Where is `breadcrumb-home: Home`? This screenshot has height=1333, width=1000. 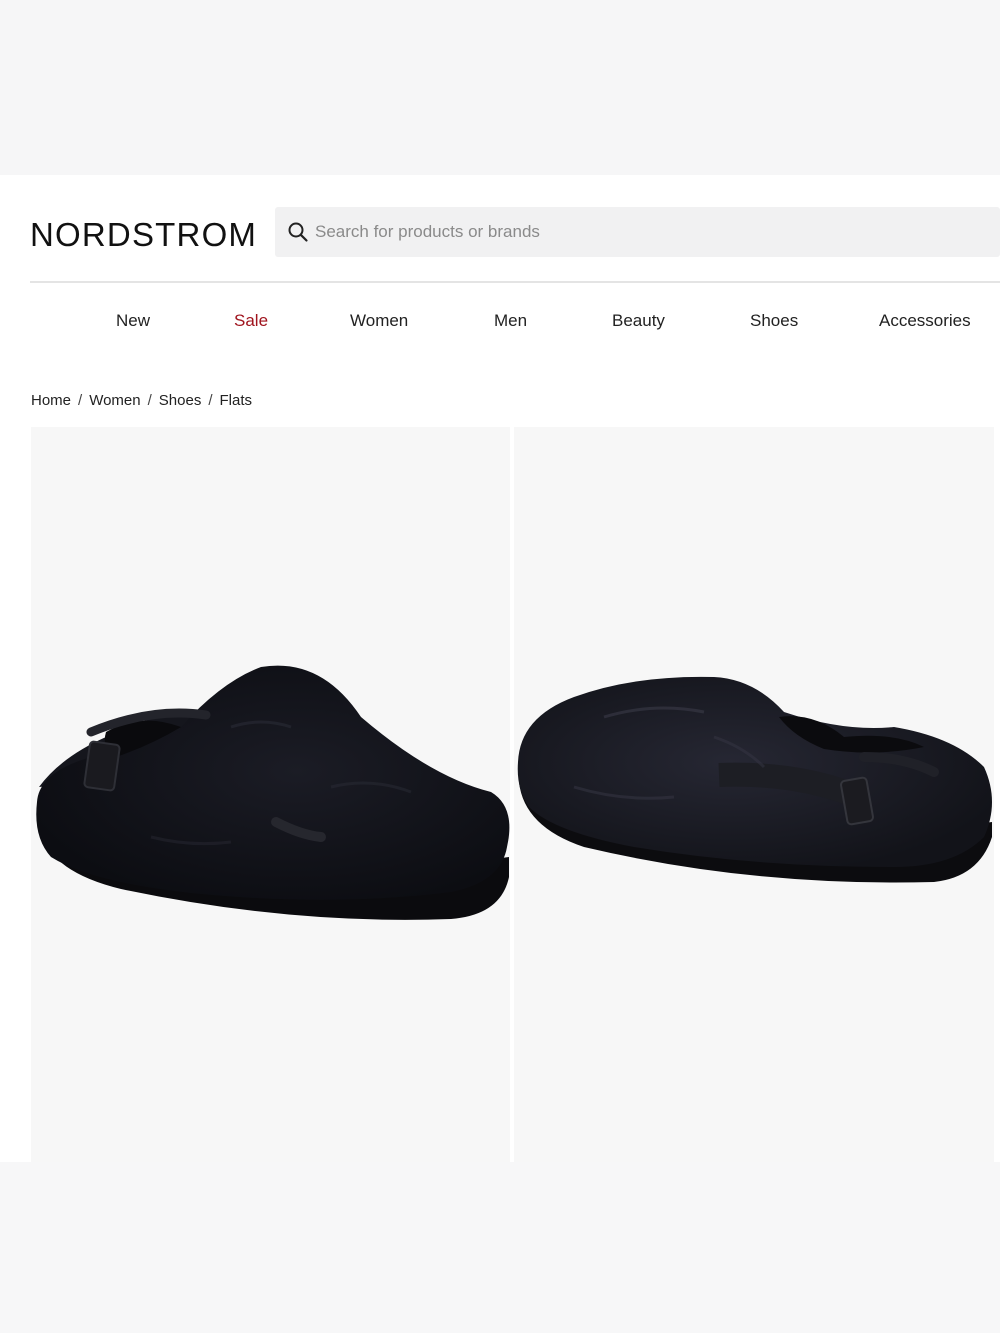 breadcrumb-home: Home is located at coordinates (51, 400).